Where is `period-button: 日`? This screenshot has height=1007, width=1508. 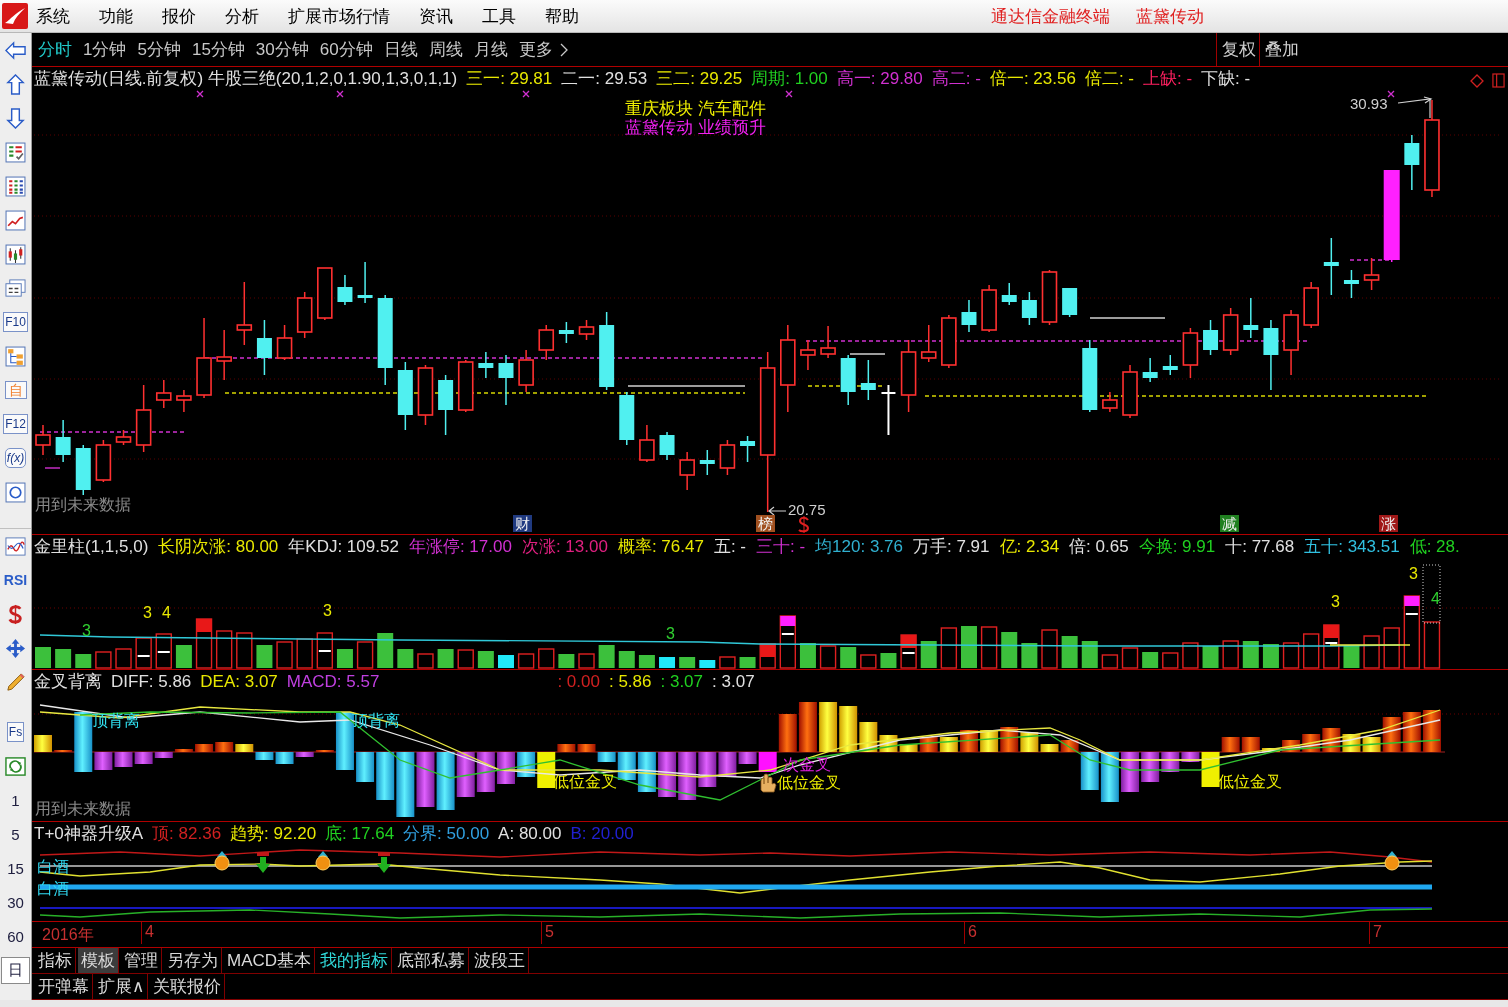
period-button: 日 is located at coordinates (15, 970).